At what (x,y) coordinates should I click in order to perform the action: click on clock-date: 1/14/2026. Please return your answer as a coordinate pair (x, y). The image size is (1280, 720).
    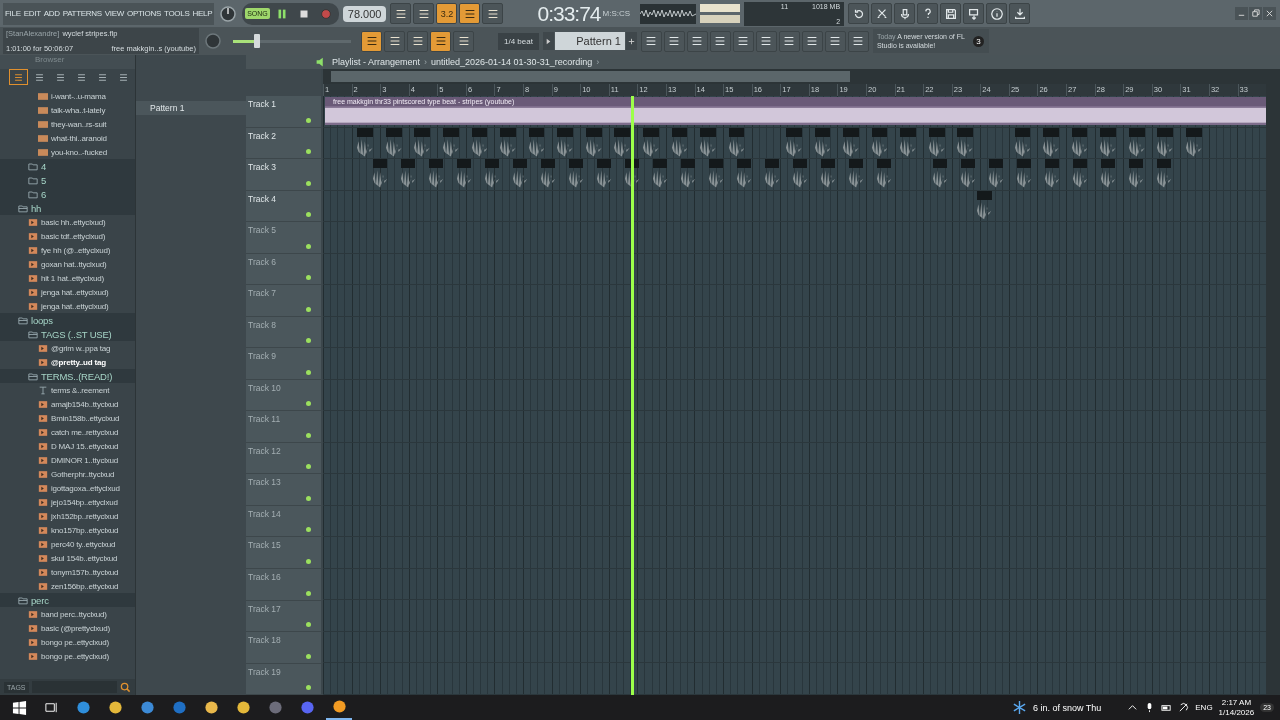
    Looking at the image, I should click on (1236, 712).